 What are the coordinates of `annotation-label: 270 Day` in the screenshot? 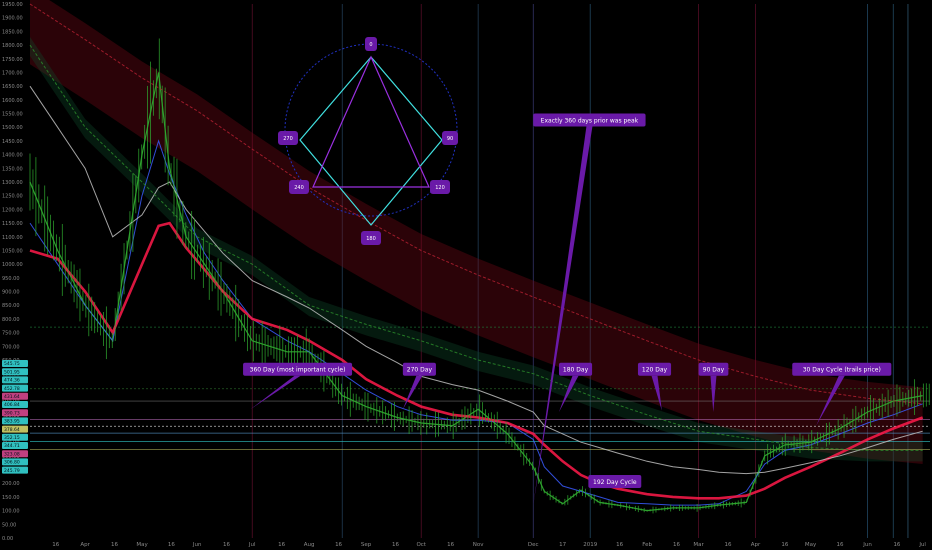 It's located at (420, 370).